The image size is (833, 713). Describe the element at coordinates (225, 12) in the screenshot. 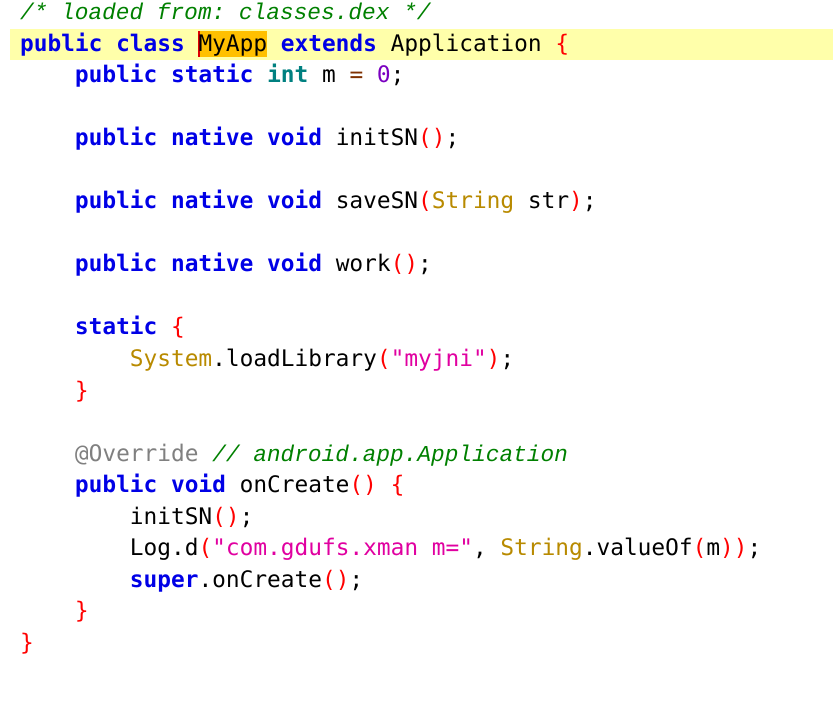

I see `code-line: /* loaded from: classes.dex */` at that location.